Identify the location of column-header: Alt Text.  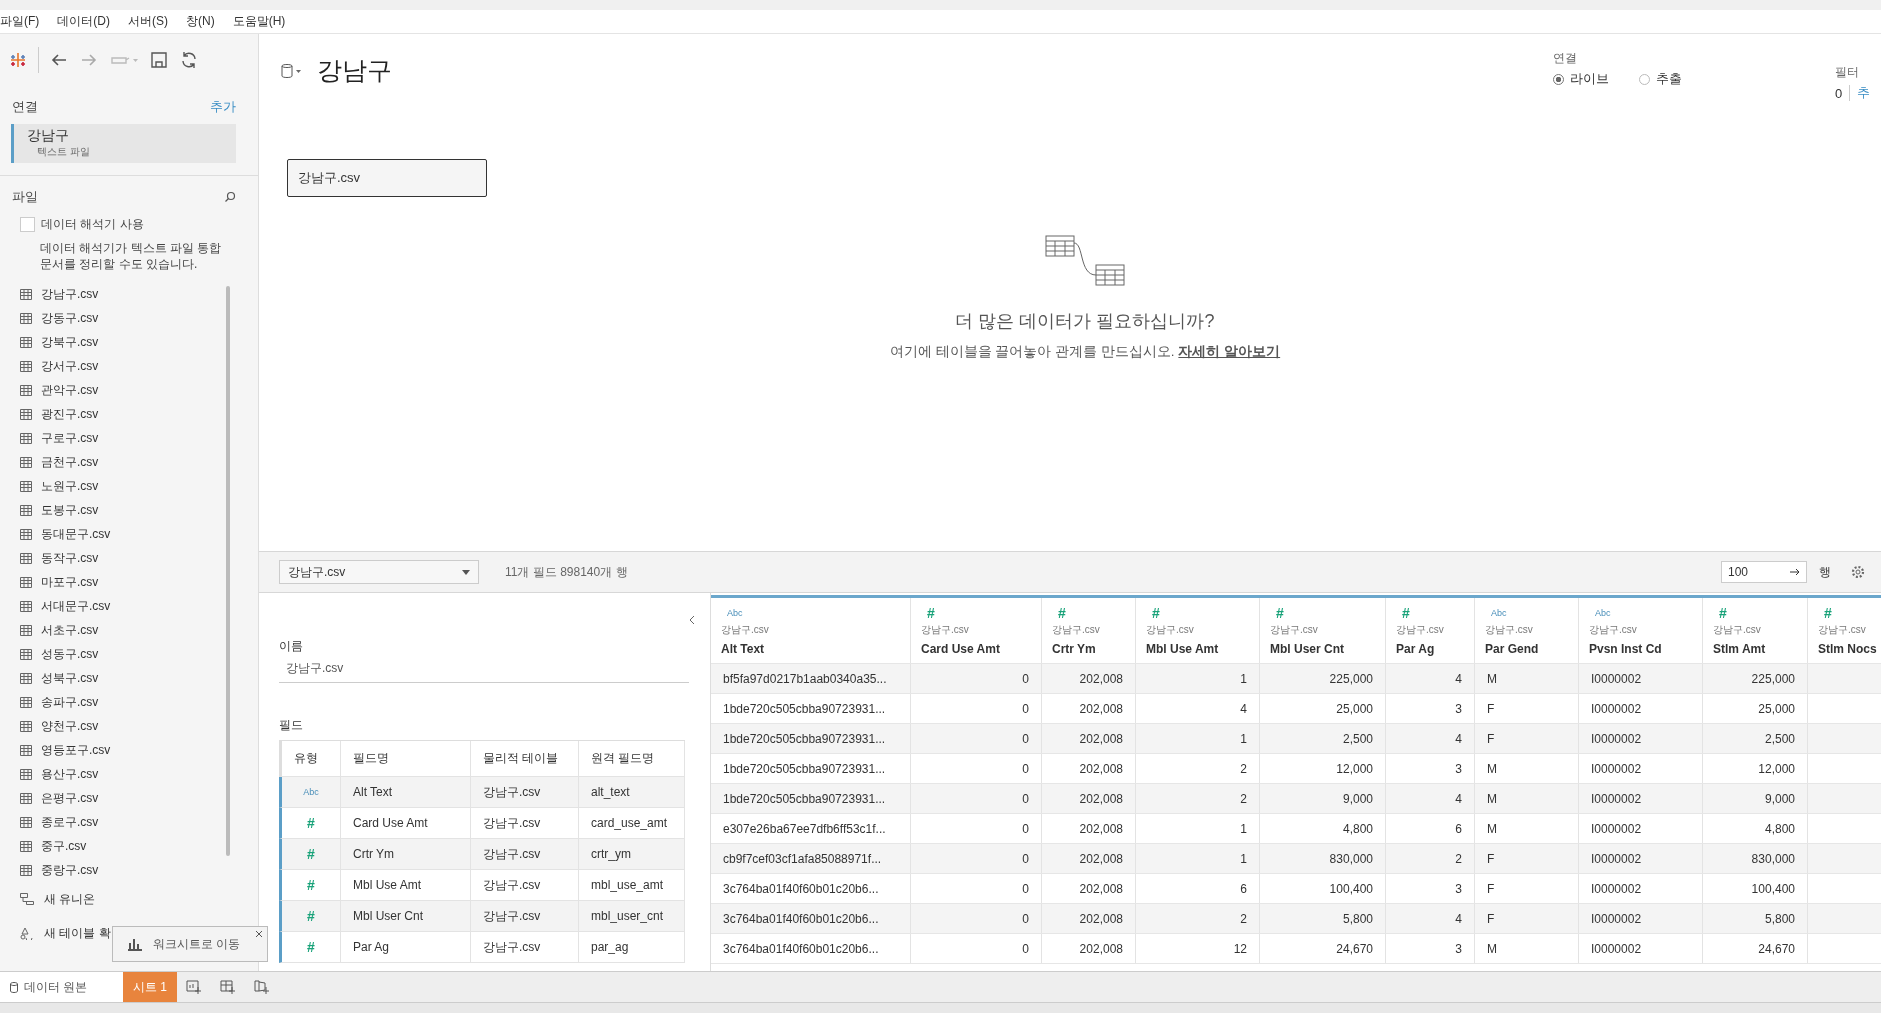
(743, 649).